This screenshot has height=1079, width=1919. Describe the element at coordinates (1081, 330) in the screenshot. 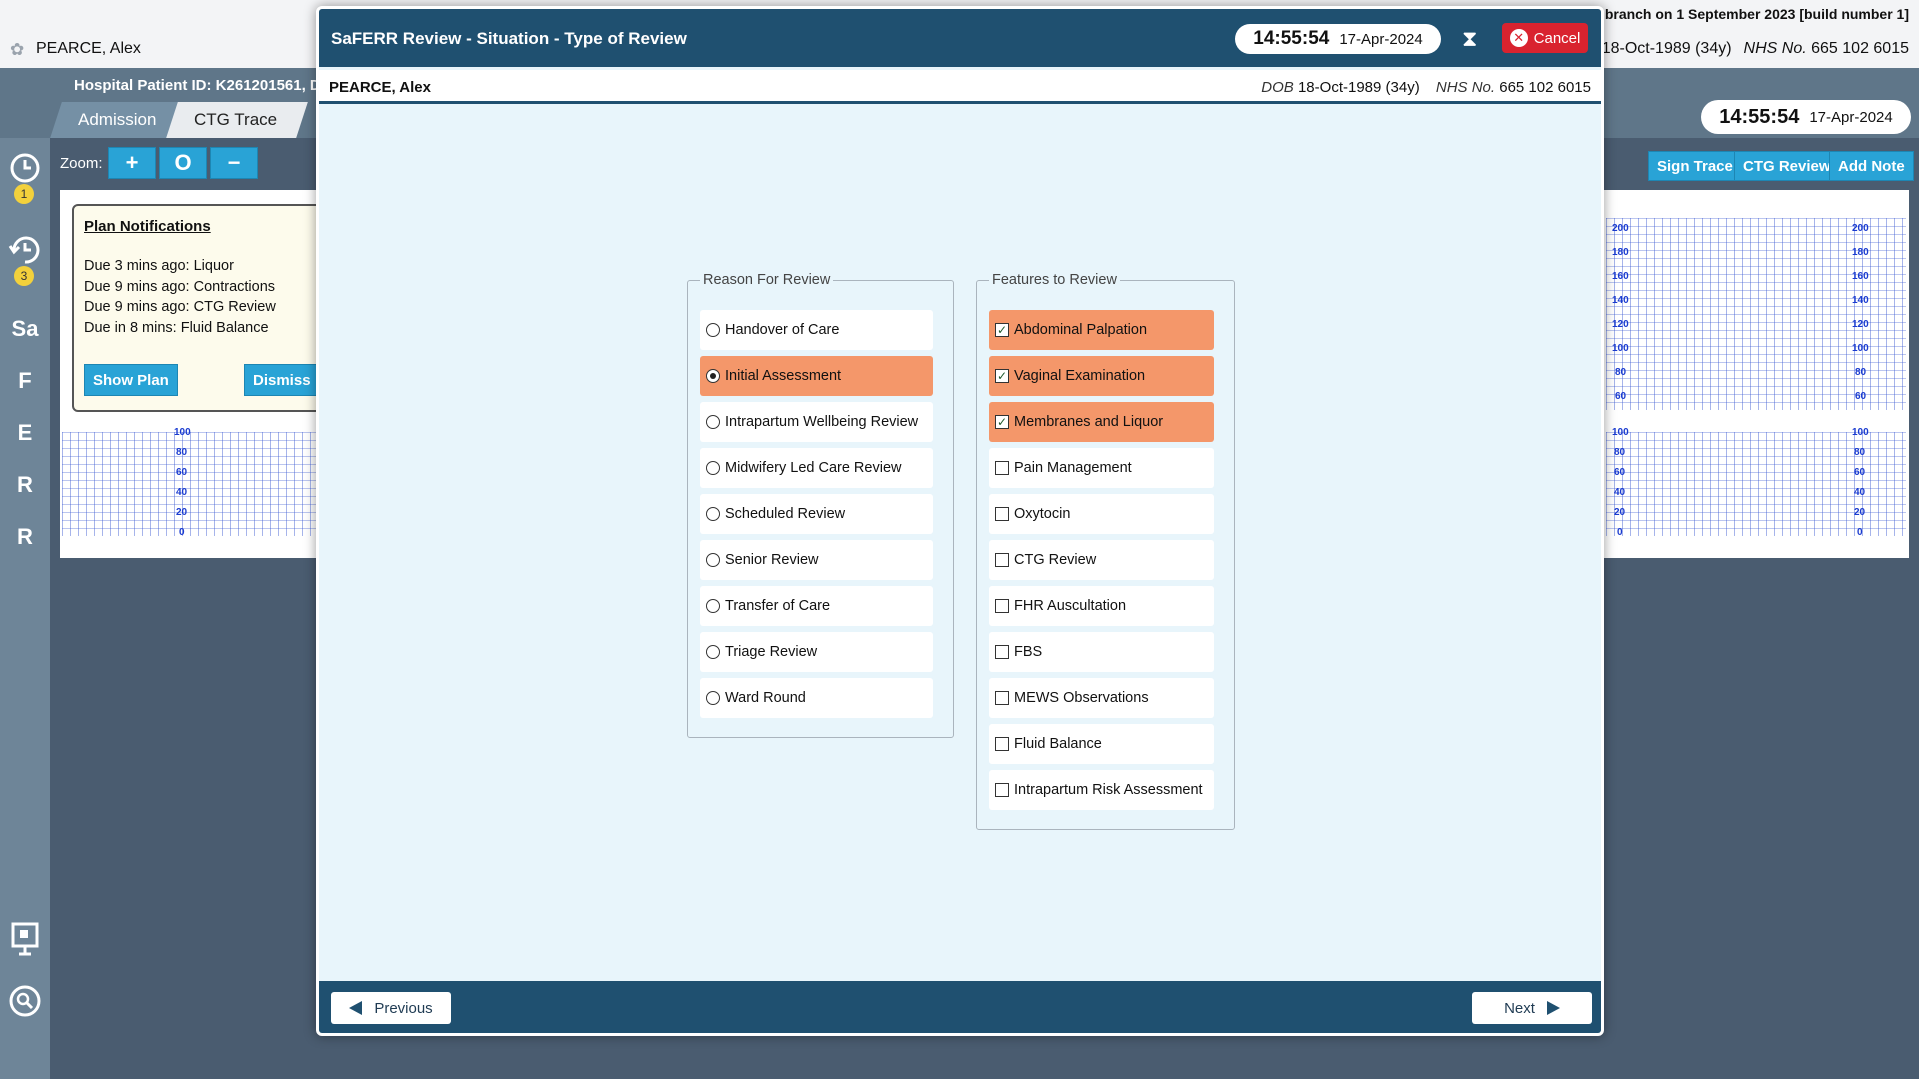

I see `option-label: Abdominal Palpation` at that location.